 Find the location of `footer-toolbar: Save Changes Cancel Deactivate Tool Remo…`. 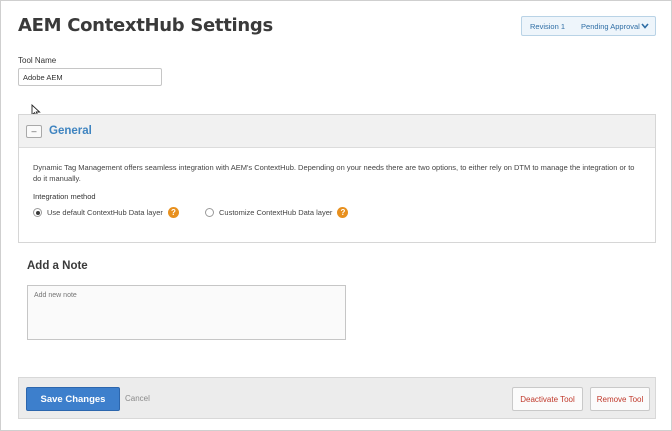

footer-toolbar: Save Changes Cancel Deactivate Tool Remo… is located at coordinates (337, 398).